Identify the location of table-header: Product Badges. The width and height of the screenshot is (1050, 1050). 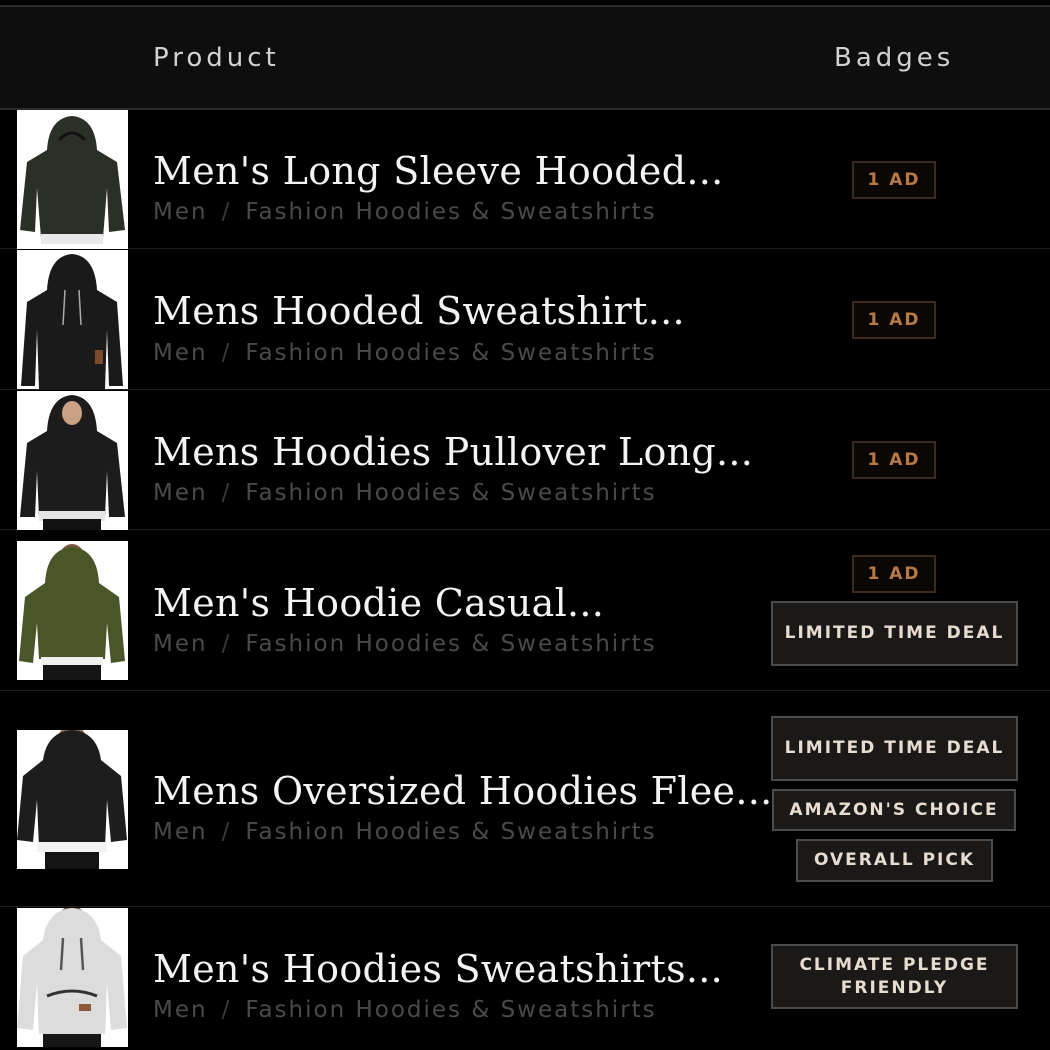
(525, 58).